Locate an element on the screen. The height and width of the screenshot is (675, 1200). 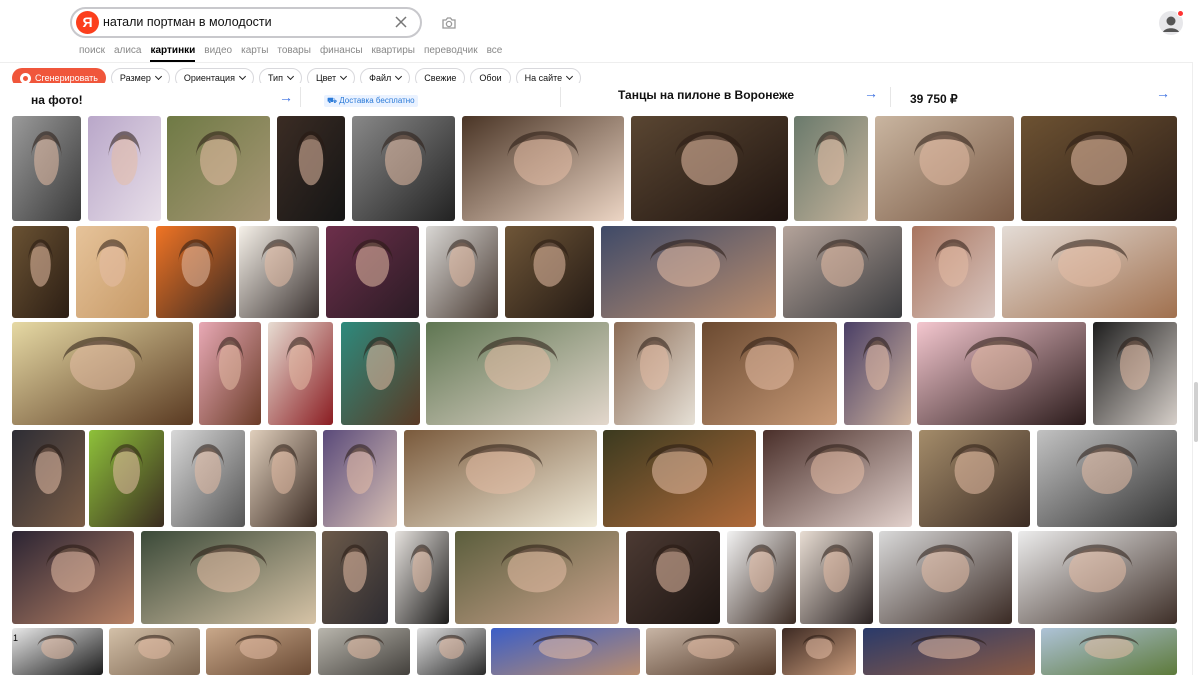
filter-chip-label: Ориентация is located at coordinates (209, 78).